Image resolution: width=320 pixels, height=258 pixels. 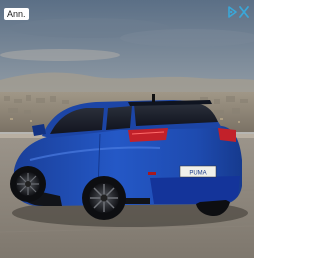 What do you see at coordinates (197, 174) in the screenshot?
I see `plate-text: PUMA` at bounding box center [197, 174].